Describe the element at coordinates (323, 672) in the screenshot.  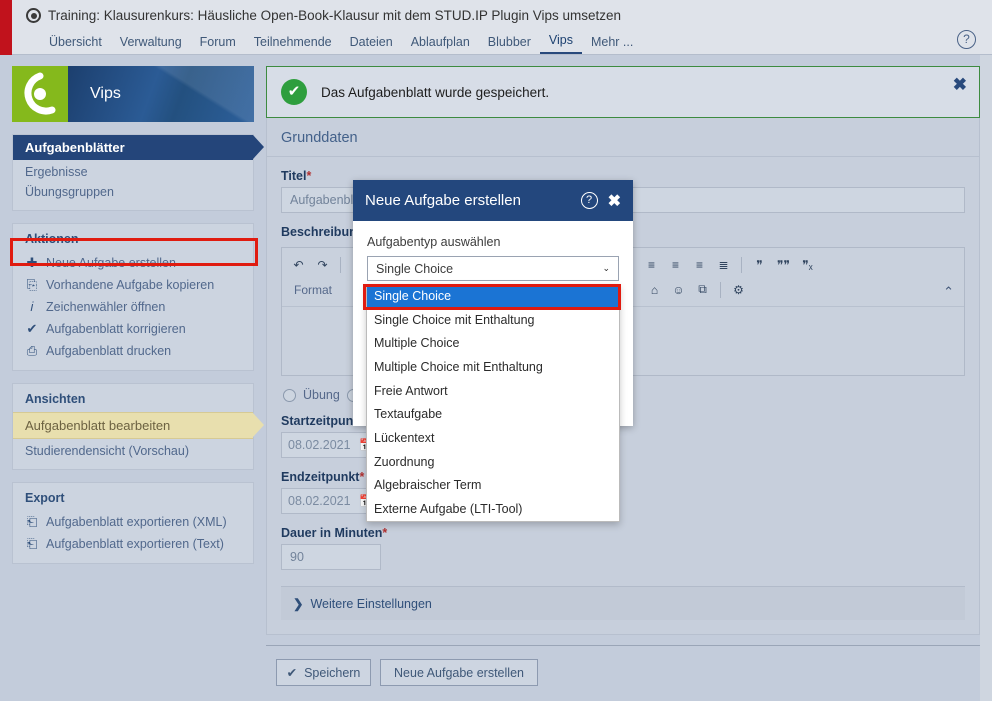
I see `save-button: ✔ Speichern` at that location.